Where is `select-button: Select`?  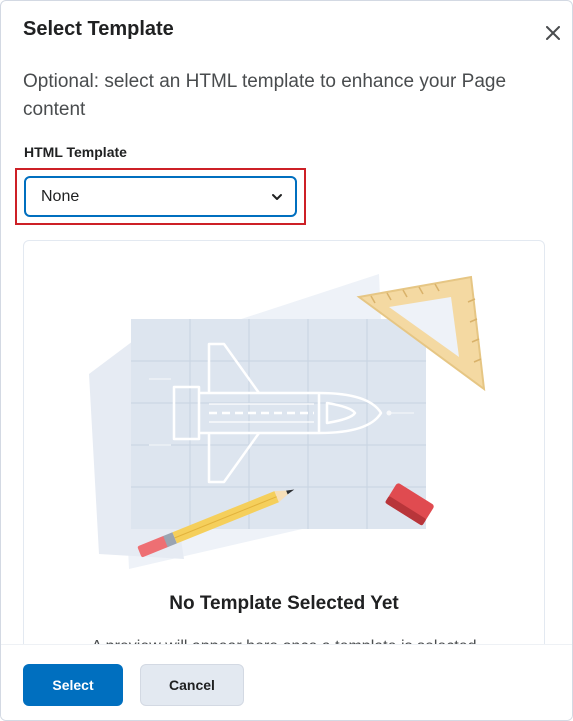
select-button: Select is located at coordinates (73, 685).